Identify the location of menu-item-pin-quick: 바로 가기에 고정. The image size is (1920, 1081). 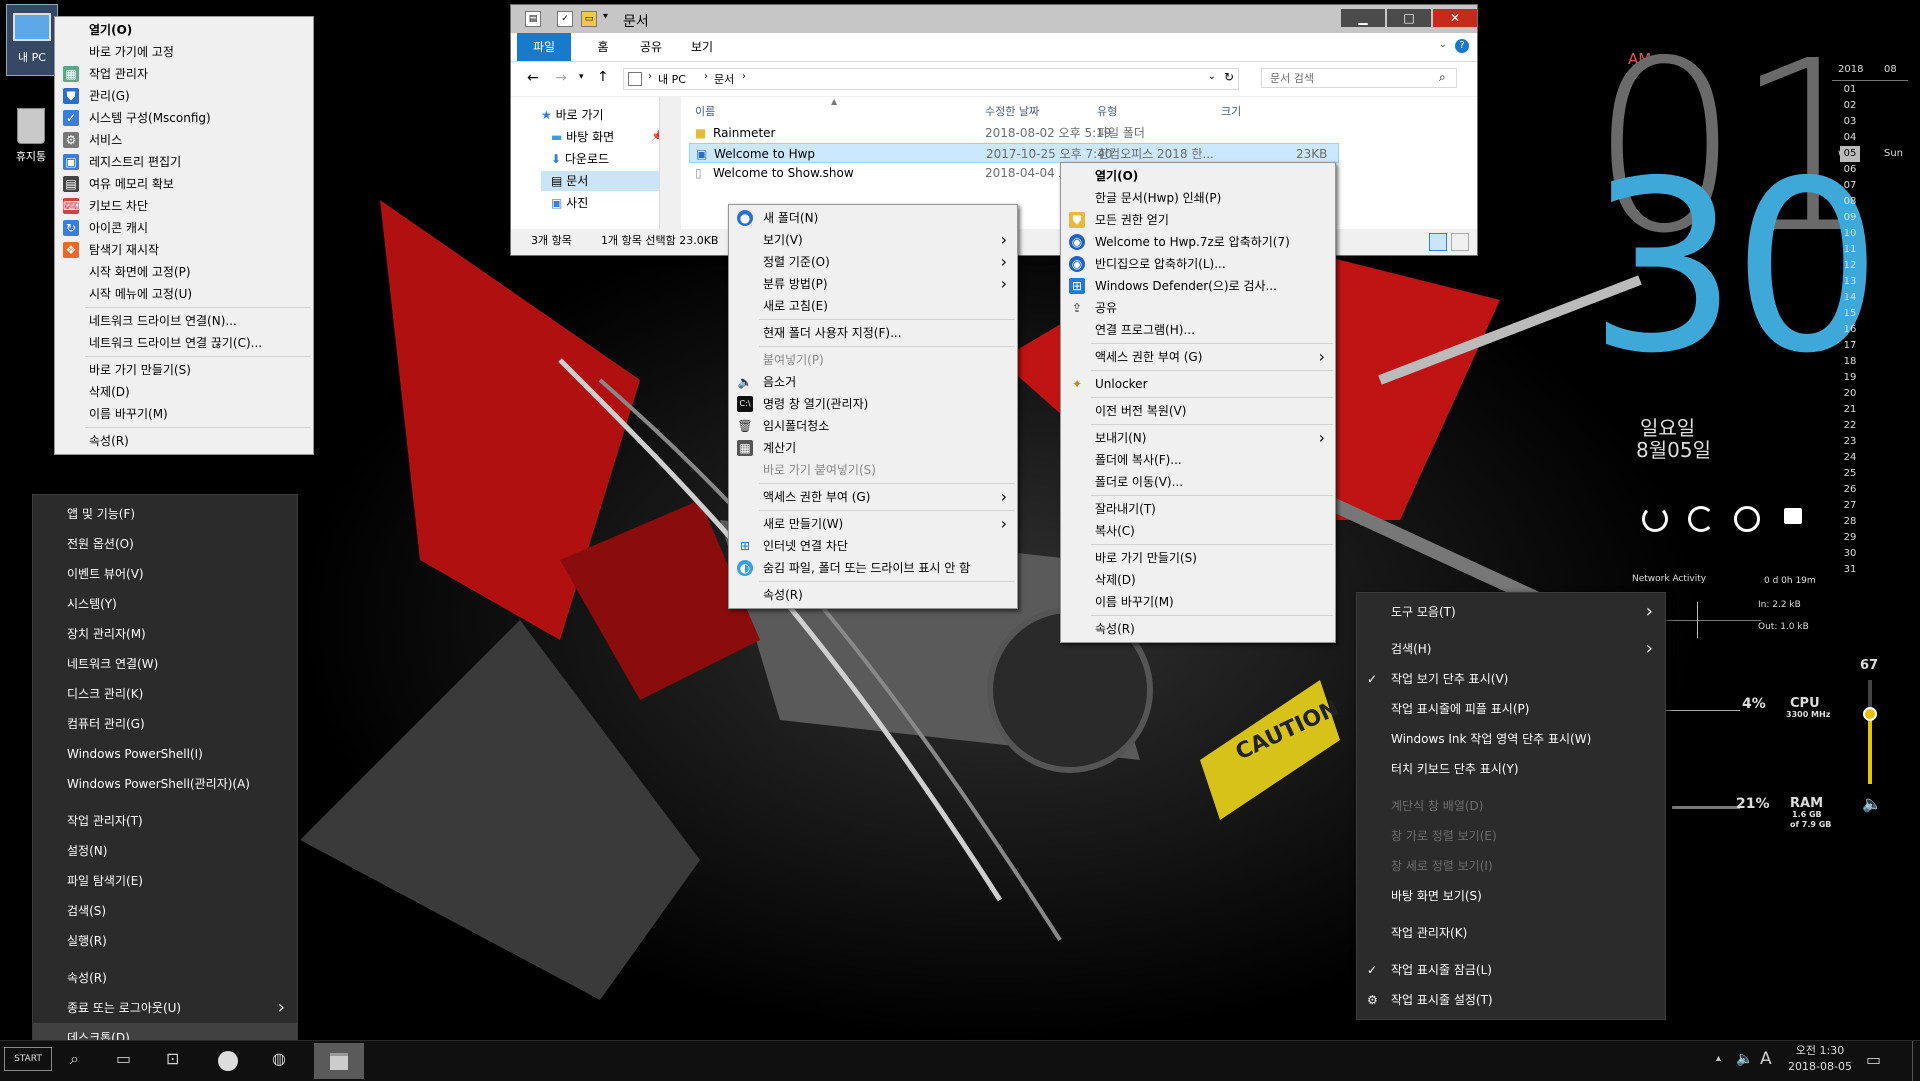
(184, 52).